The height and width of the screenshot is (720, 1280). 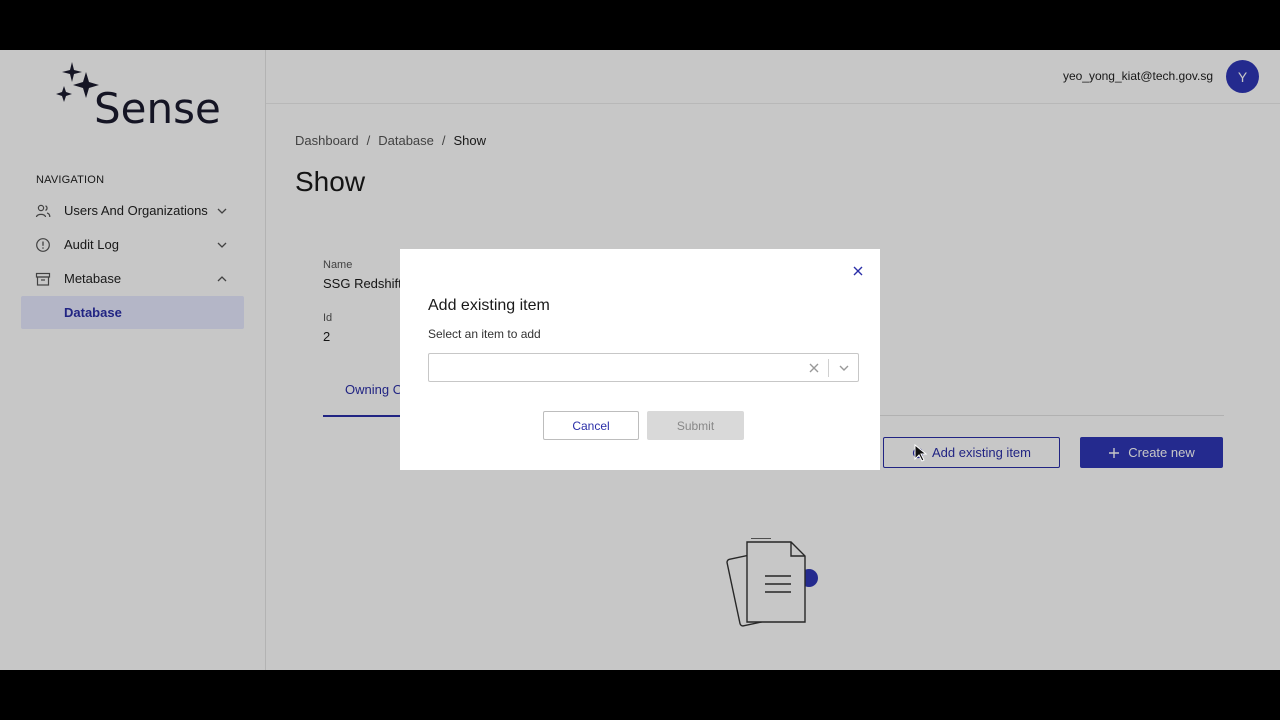 I want to click on cancel-label: Cancel, so click(x=591, y=425).